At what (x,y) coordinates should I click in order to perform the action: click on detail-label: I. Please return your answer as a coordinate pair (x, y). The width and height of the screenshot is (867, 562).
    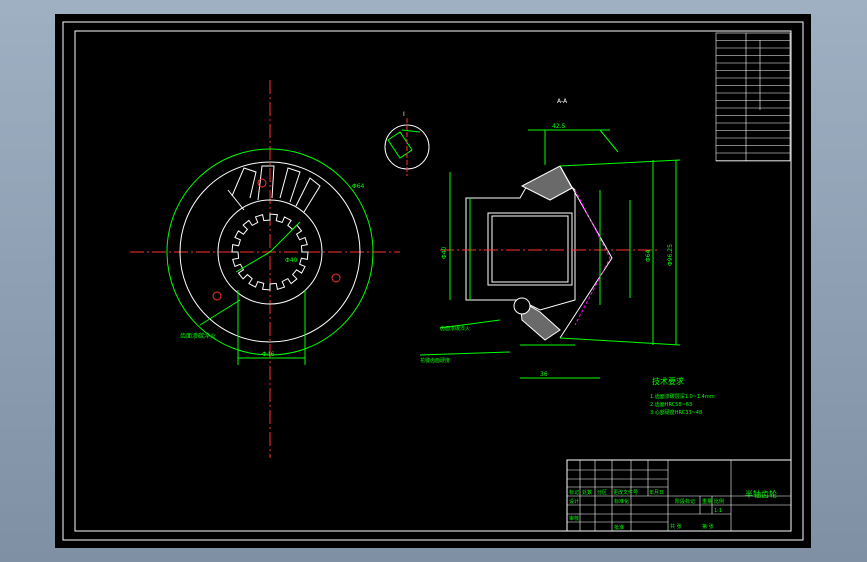
    Looking at the image, I should click on (404, 114).